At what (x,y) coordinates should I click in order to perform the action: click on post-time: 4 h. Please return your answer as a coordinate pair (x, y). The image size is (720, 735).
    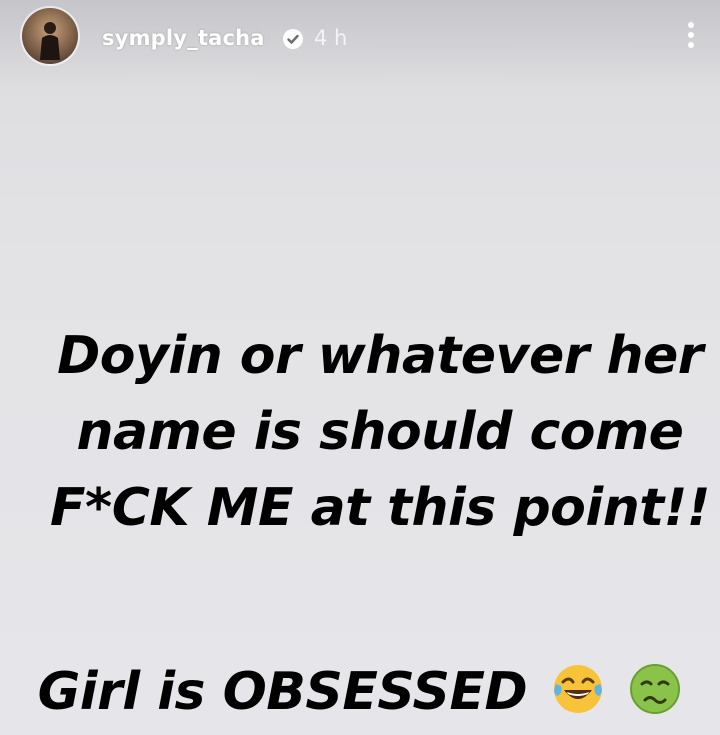
    Looking at the image, I should click on (331, 38).